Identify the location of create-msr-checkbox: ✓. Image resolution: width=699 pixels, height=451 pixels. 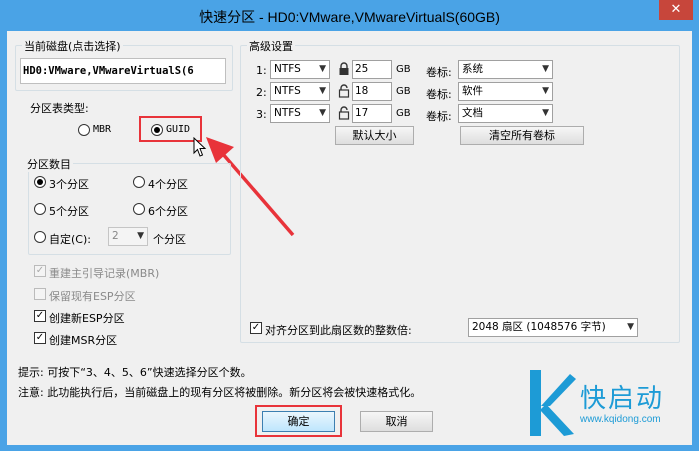
(40, 338).